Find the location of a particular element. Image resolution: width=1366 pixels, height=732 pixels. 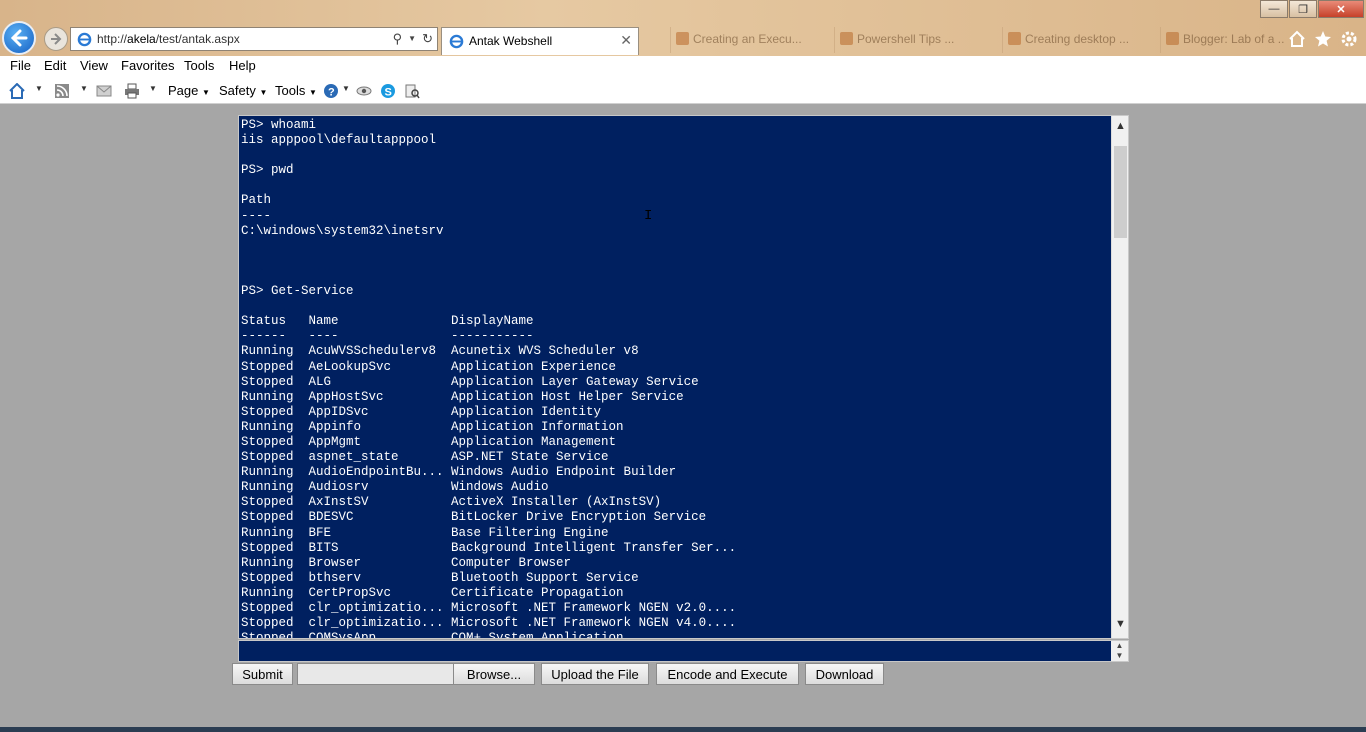

feeds-icon is located at coordinates (62, 91).